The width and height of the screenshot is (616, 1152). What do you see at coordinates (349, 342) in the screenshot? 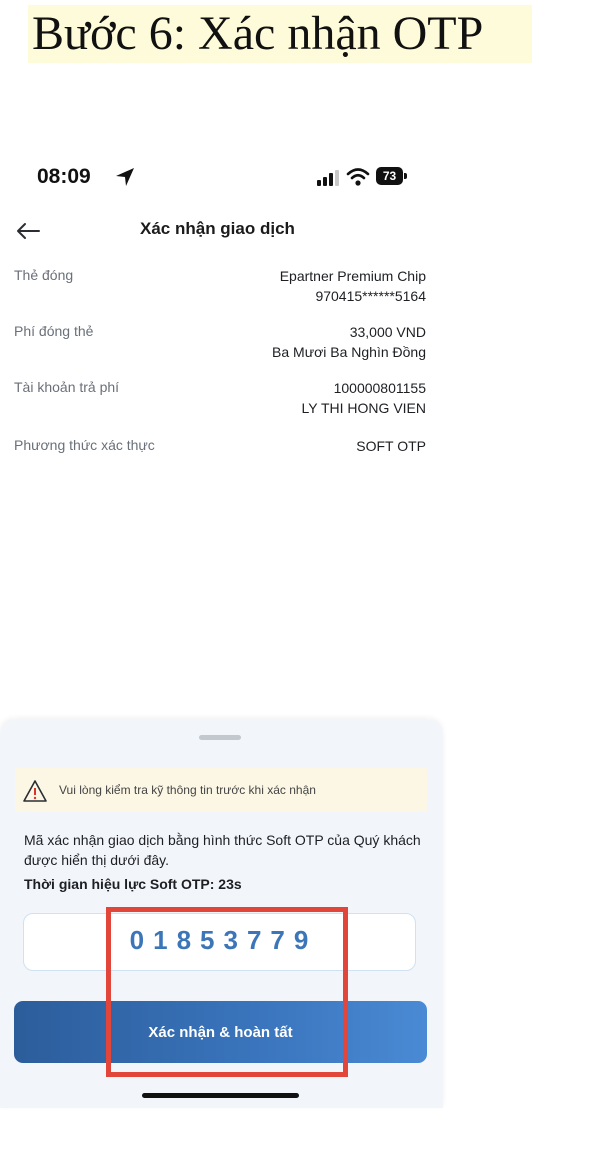
I see `fee-value: 33,000 VND Ba Mươi Ba Nghìn Đồng` at bounding box center [349, 342].